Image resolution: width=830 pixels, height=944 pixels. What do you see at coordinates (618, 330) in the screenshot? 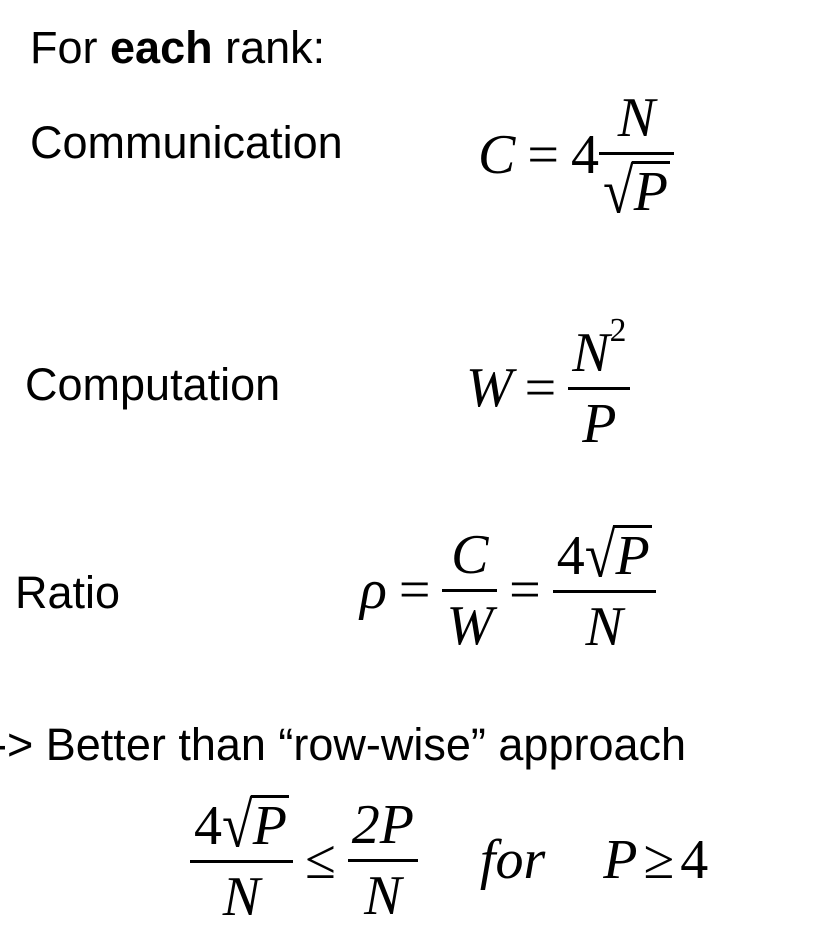
I see `computation-exponent: 2` at bounding box center [618, 330].